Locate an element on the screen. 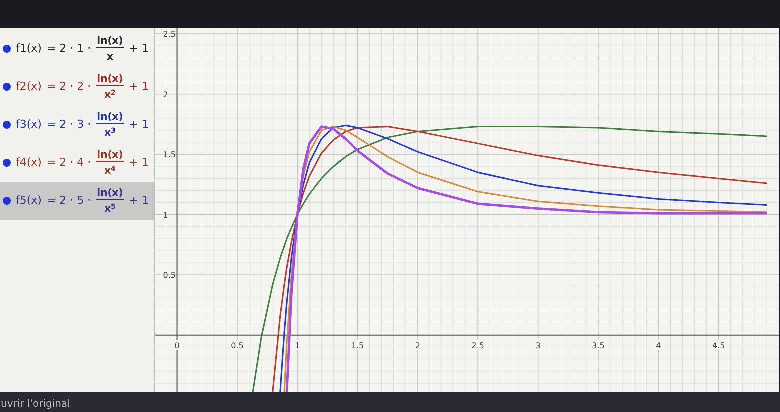 This screenshot has width=780, height=412. function-name: f3(x) is located at coordinates (29, 124).